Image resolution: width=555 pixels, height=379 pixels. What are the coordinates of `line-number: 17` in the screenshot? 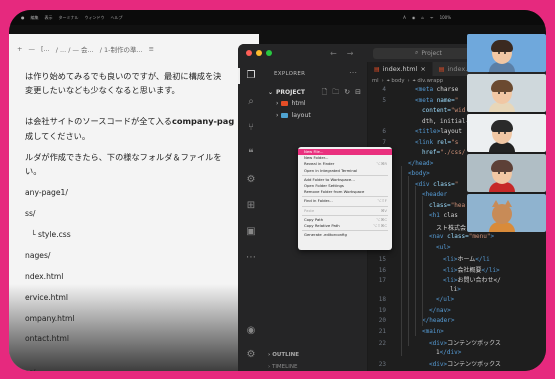 It's located at (382, 280).